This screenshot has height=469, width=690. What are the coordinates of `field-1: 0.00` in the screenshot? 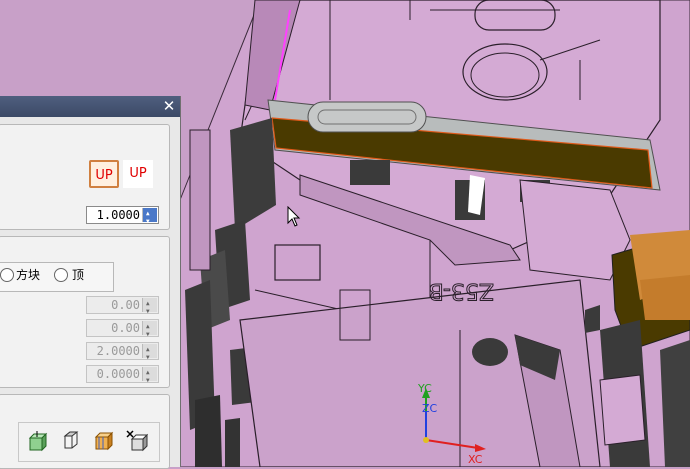 It's located at (122, 308).